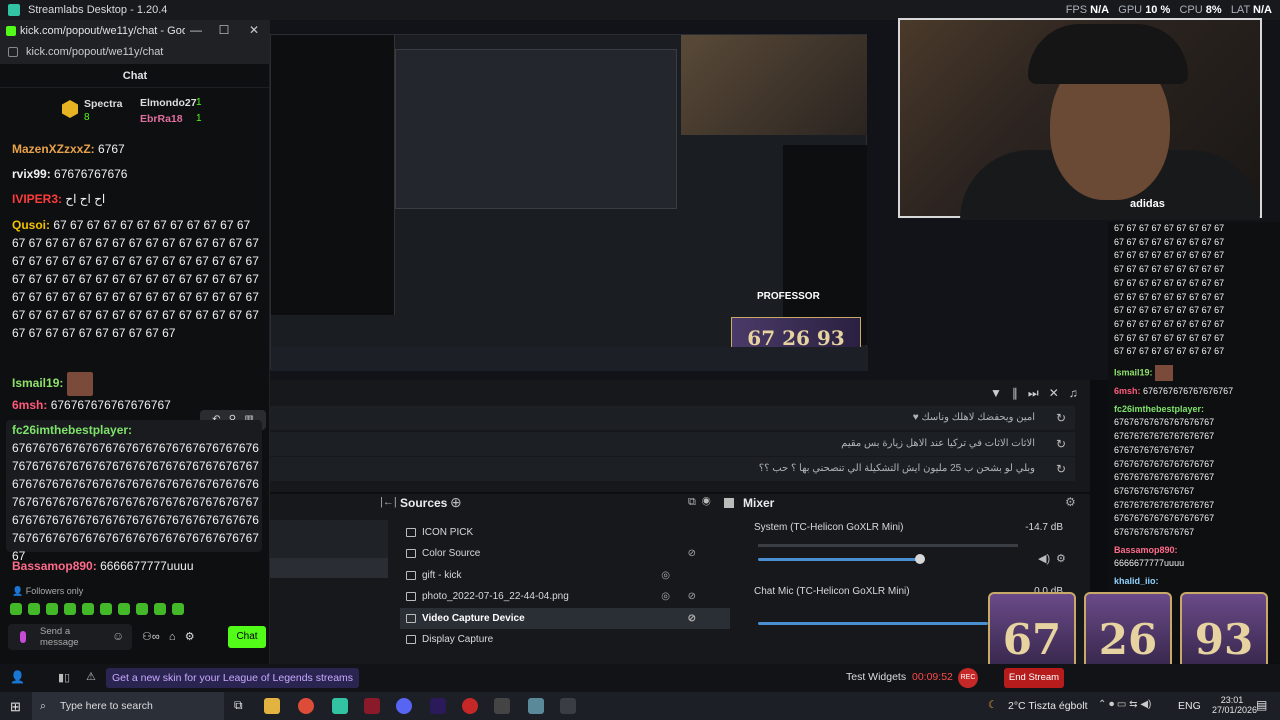 This screenshot has width=1280, height=720. What do you see at coordinates (224, 30) in the screenshot?
I see `maximize-icon: ☐` at bounding box center [224, 30].